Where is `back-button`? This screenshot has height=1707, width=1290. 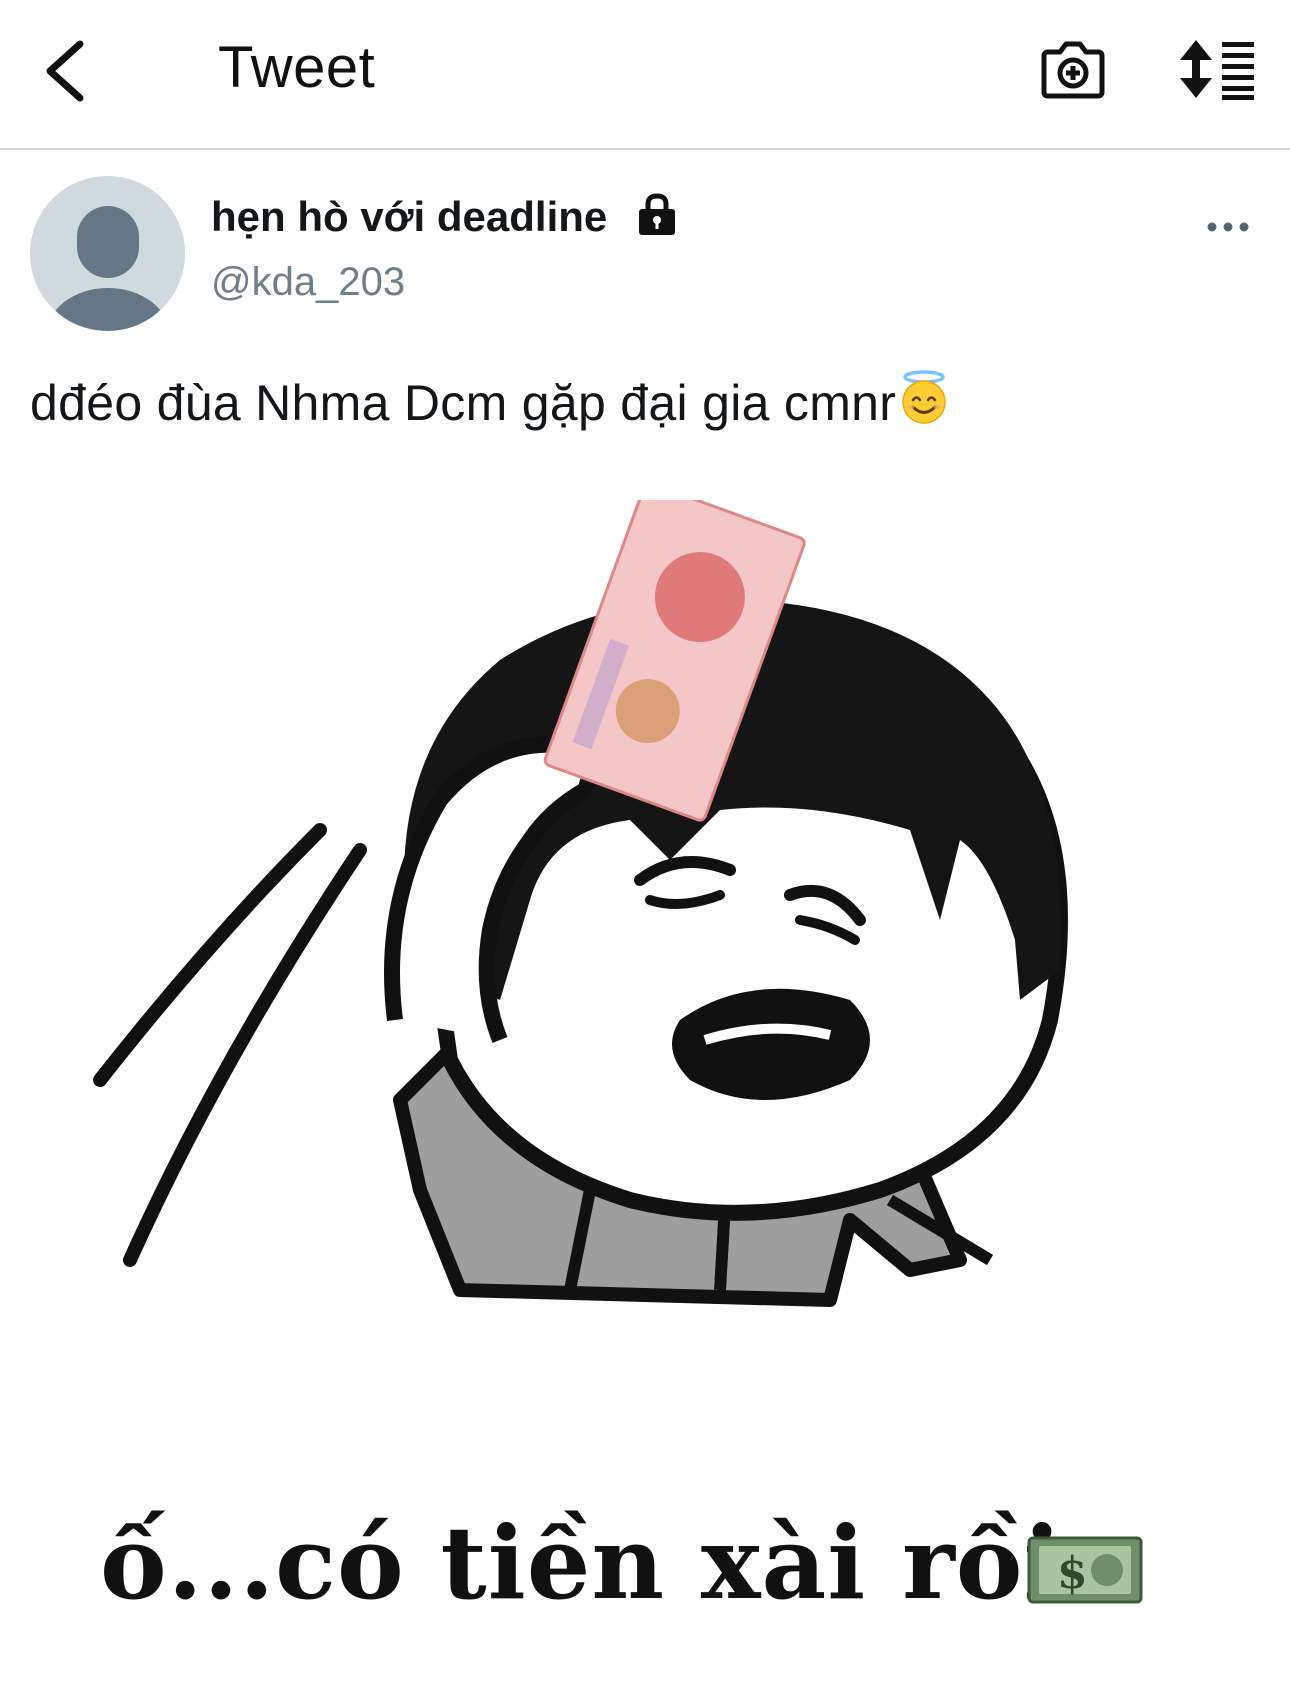
back-button is located at coordinates (68, 71).